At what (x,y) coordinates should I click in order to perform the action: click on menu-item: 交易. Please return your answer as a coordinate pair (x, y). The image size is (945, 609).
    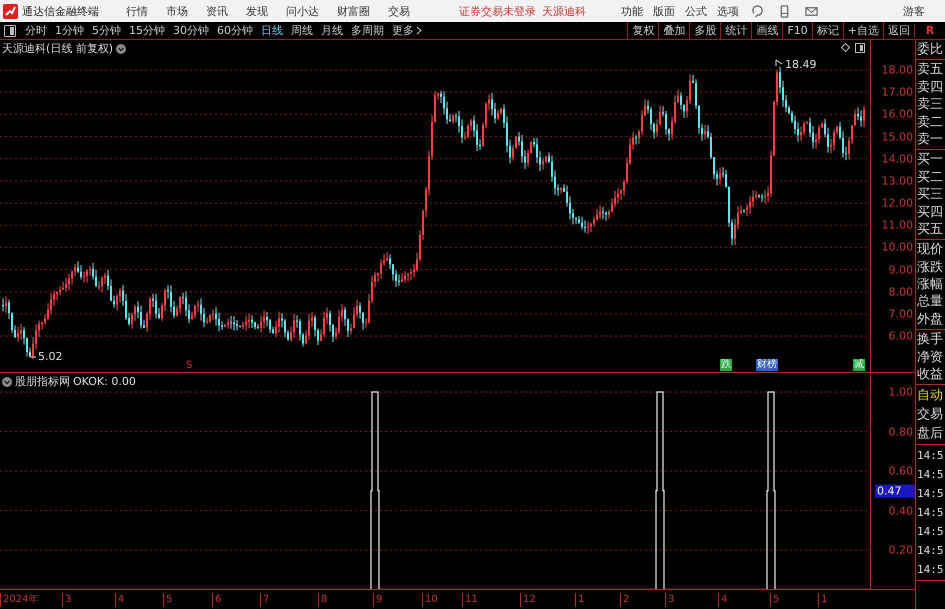
    Looking at the image, I should click on (399, 11).